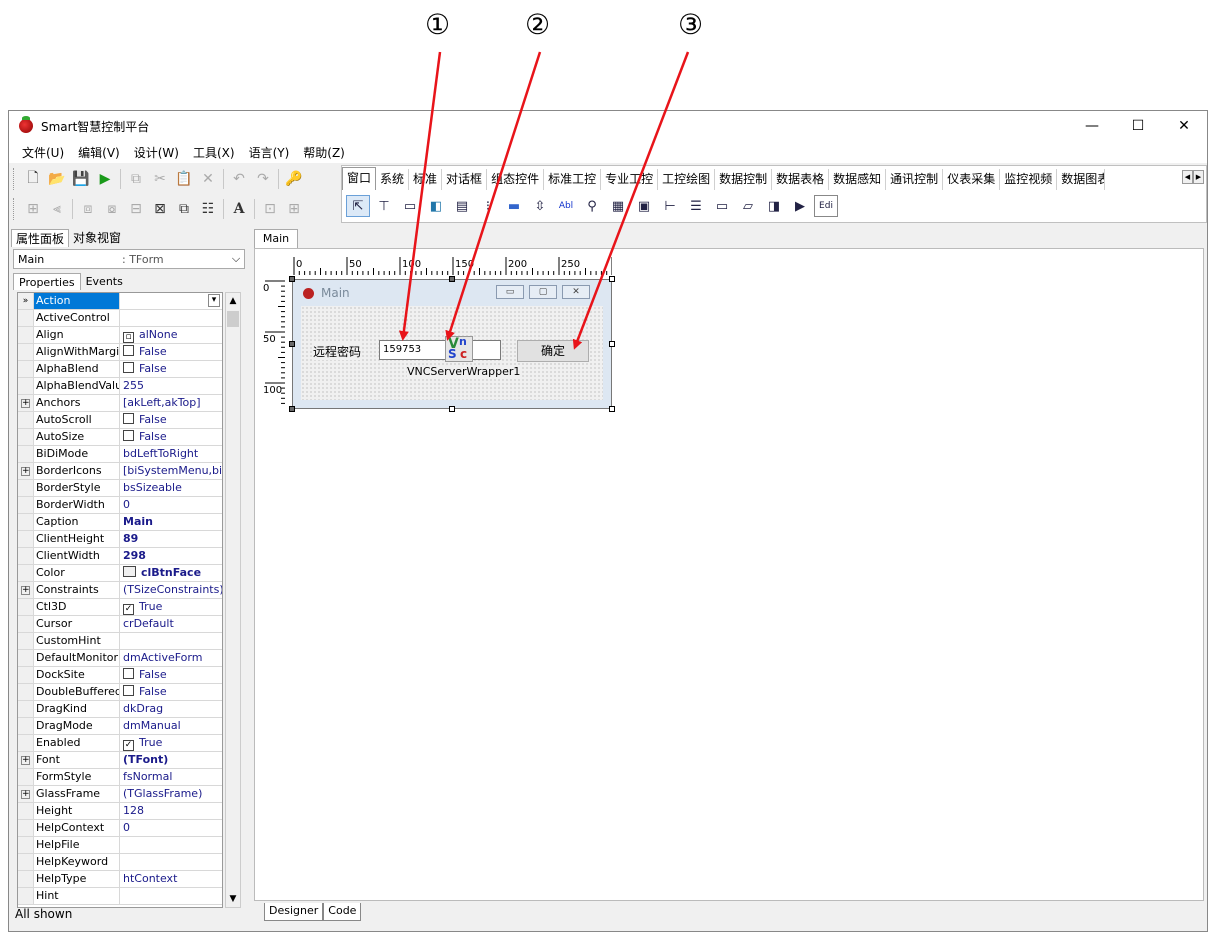 This screenshot has height=937, width=1215. I want to click on statusbar-icon: ▱, so click(748, 206).